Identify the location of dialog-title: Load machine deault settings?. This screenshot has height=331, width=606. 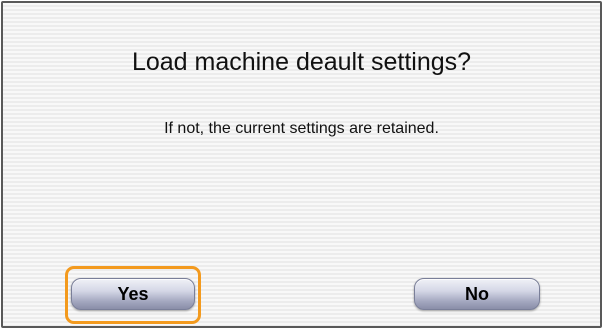
(301, 62).